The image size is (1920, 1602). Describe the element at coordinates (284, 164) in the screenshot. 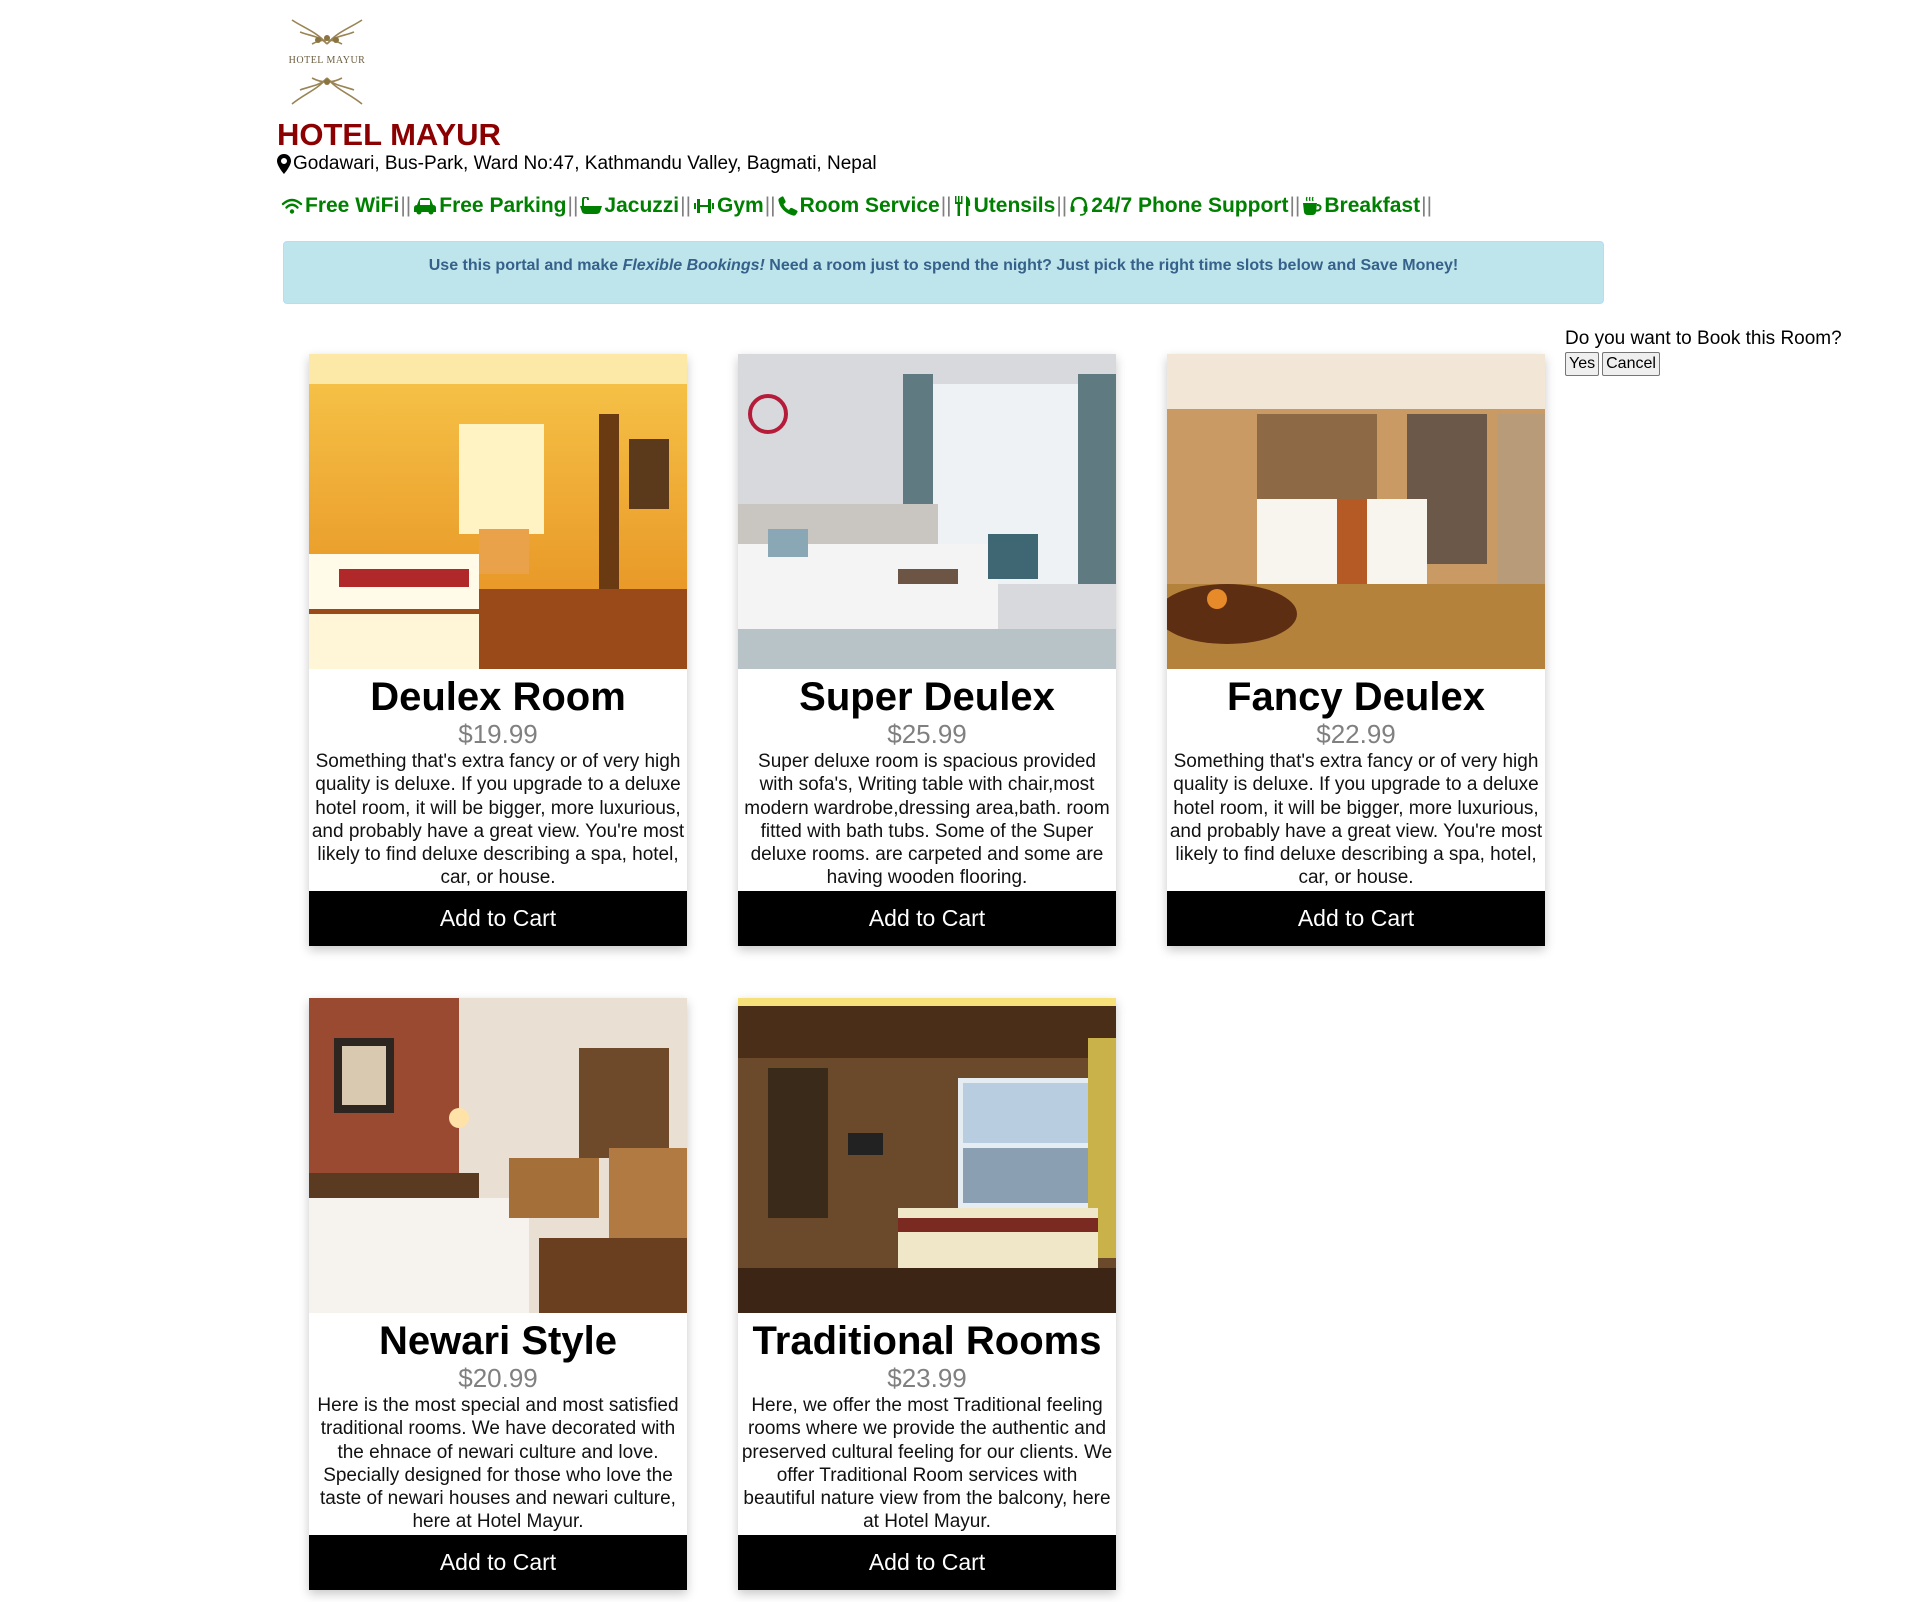

I see `map-marker-icon` at that location.